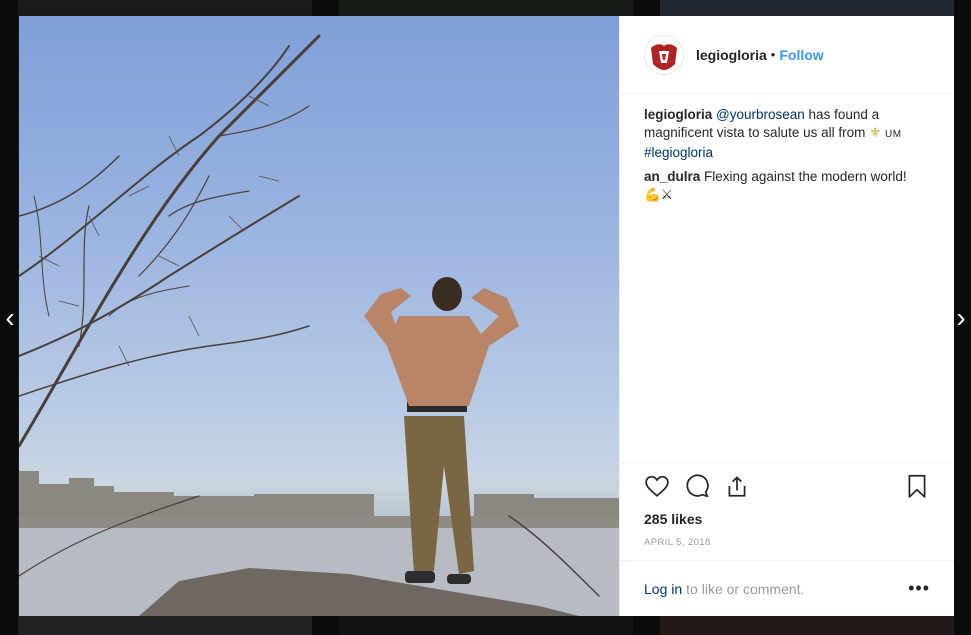 The width and height of the screenshot is (971, 635). Describe the element at coordinates (745, 588) in the screenshot. I see `login-prompt-text: to like or comment.` at that location.